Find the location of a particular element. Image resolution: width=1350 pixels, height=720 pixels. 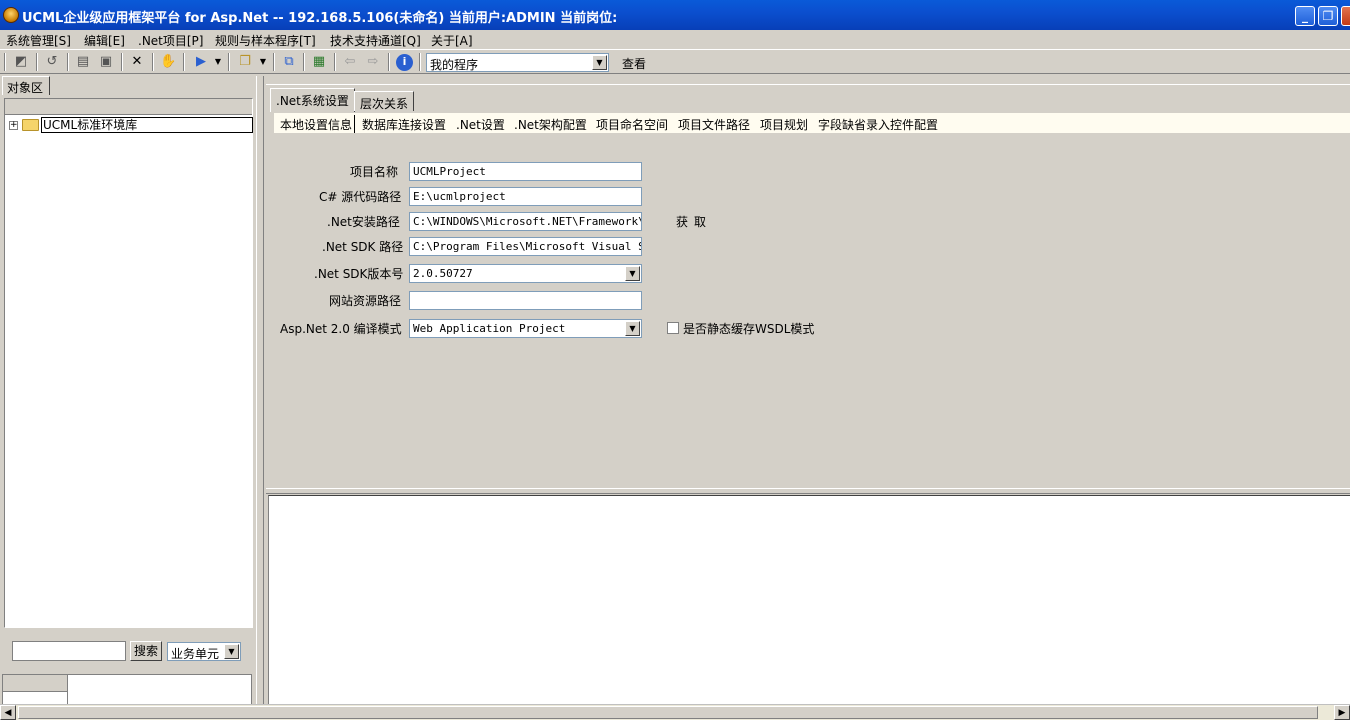

subtab-db-connection: 数据库连接设置 is located at coordinates (404, 124).